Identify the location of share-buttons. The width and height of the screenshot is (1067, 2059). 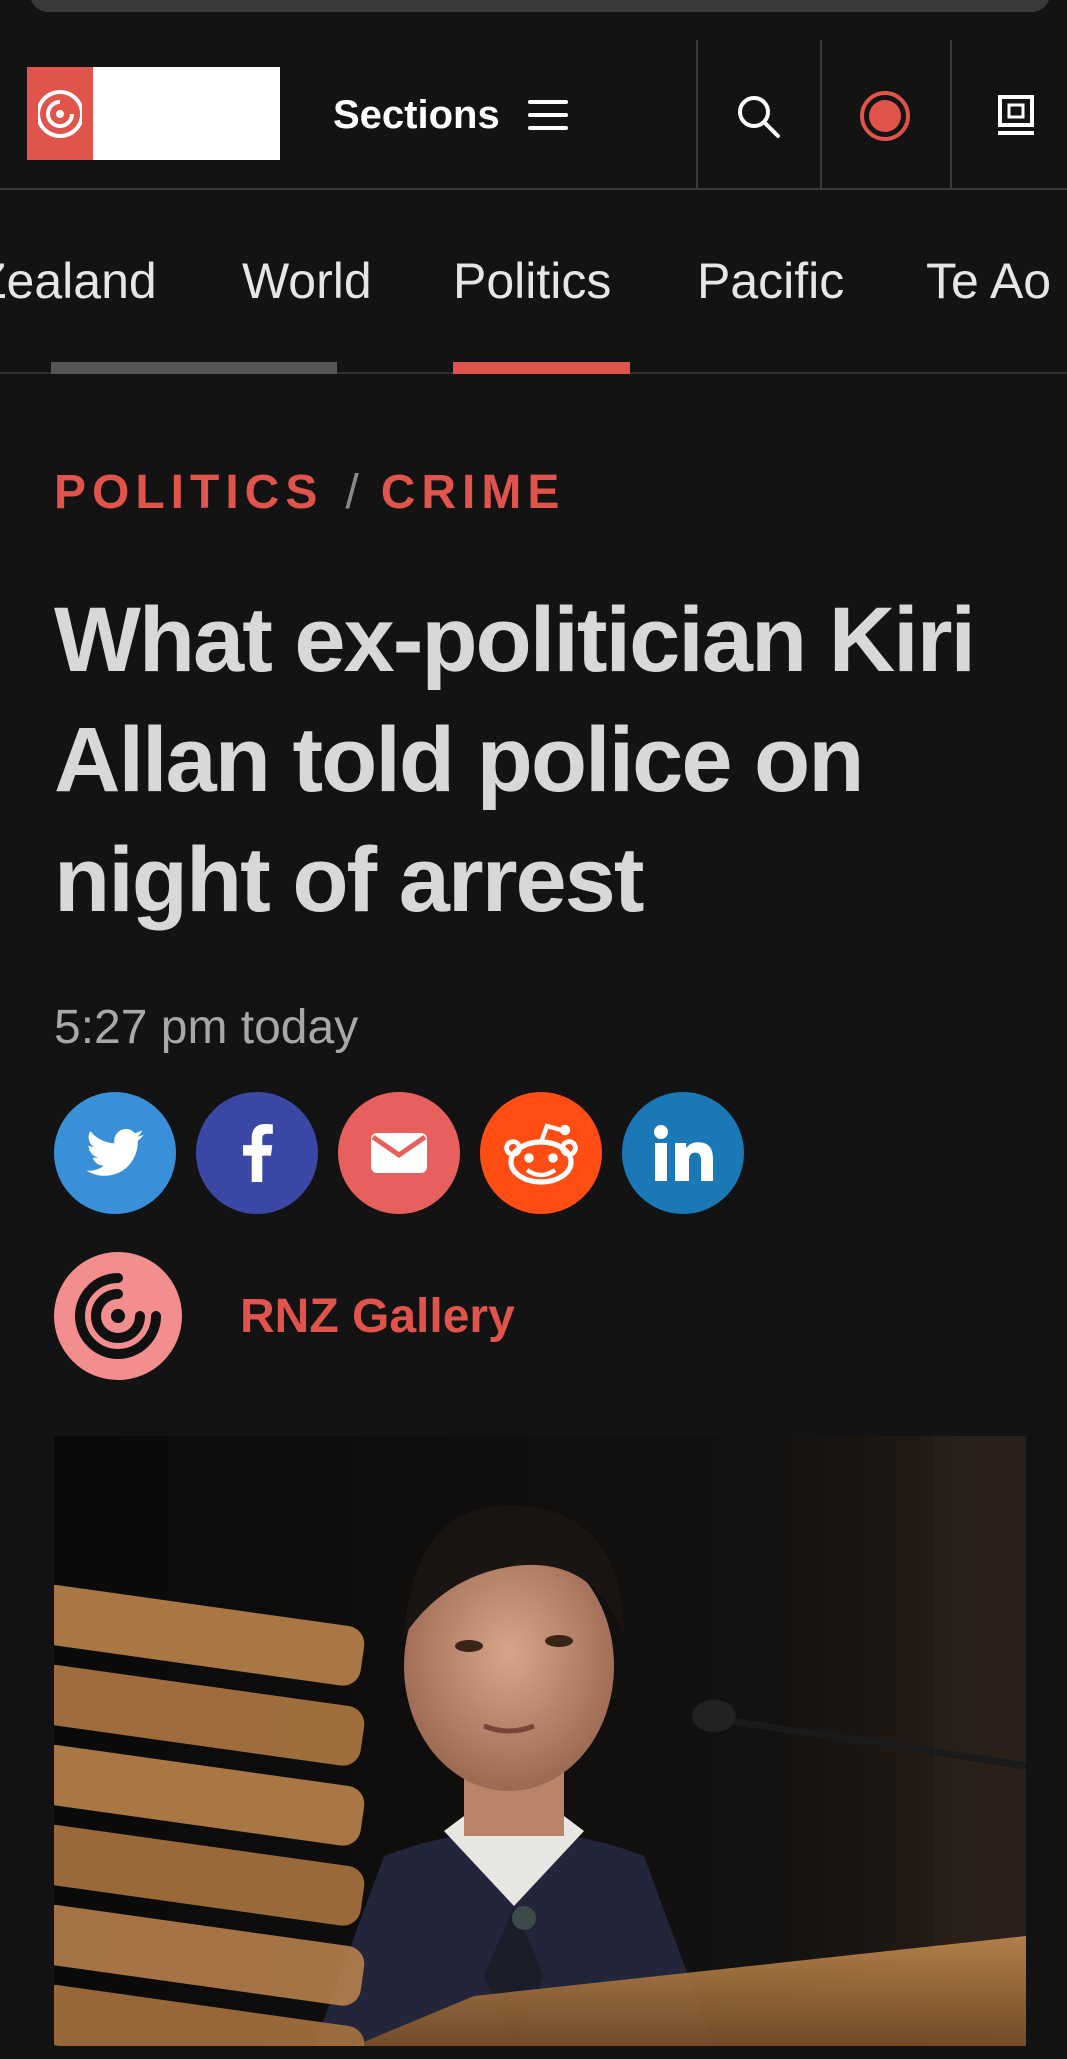
(399, 1153).